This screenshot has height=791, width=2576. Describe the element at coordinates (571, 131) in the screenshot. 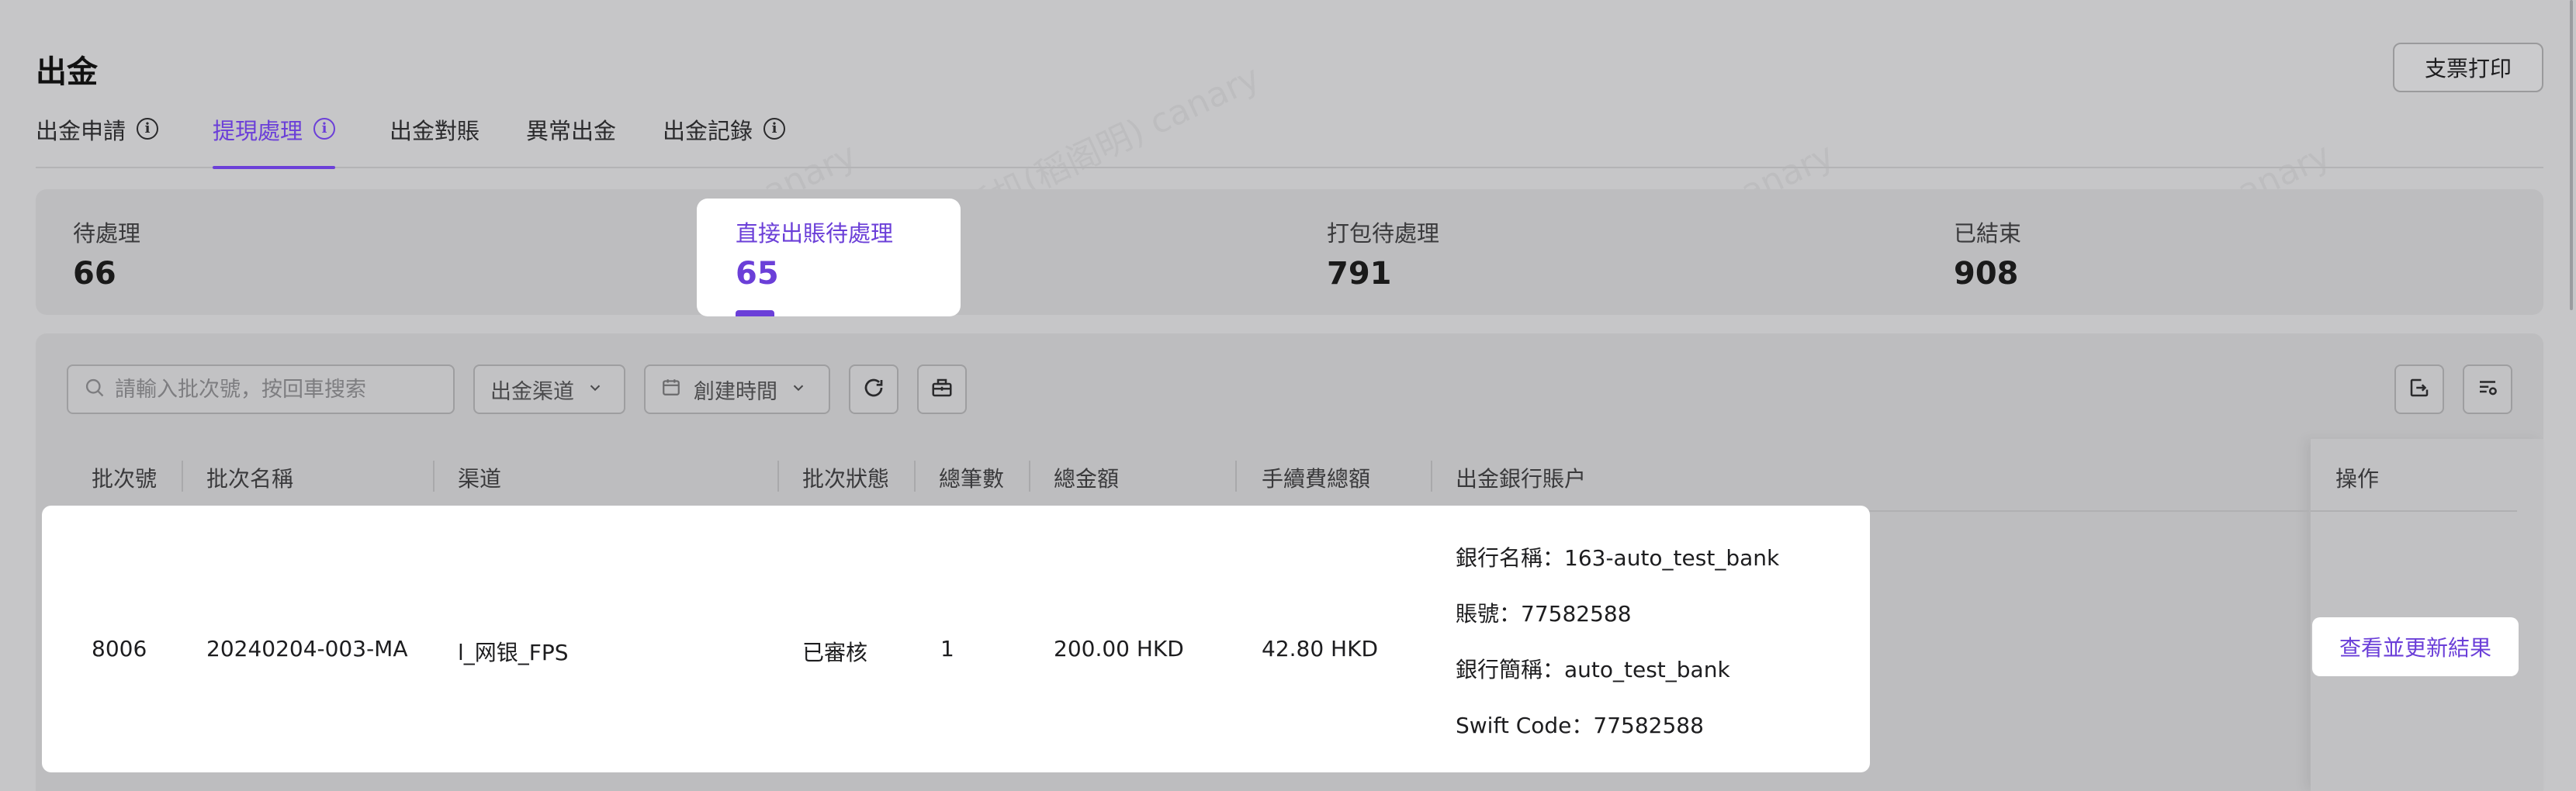

I see `tab-label: 異常出金` at that location.